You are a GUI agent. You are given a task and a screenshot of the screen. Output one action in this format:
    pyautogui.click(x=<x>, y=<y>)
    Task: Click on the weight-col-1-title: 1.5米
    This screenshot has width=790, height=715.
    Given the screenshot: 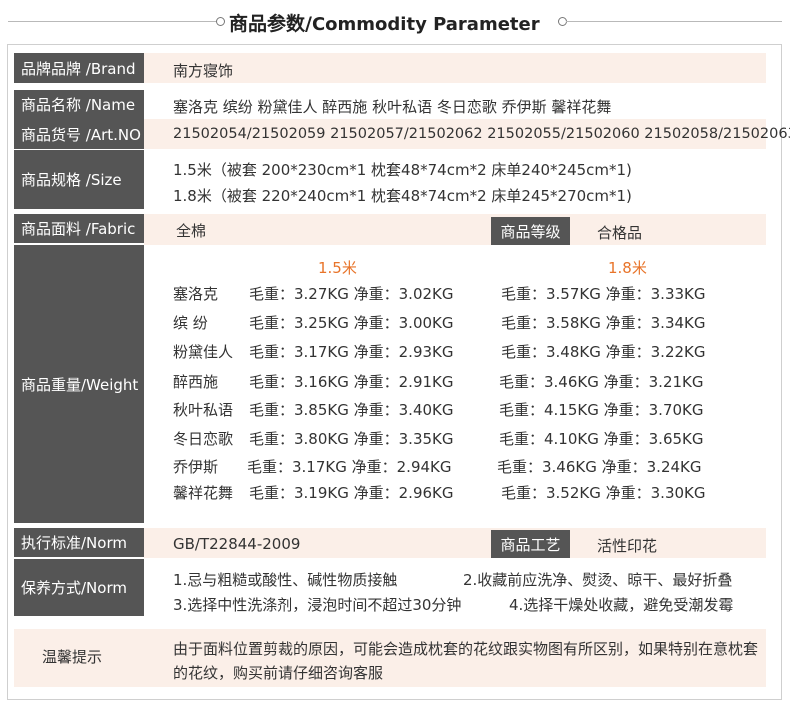 What is the action you would take?
    pyautogui.click(x=337, y=268)
    